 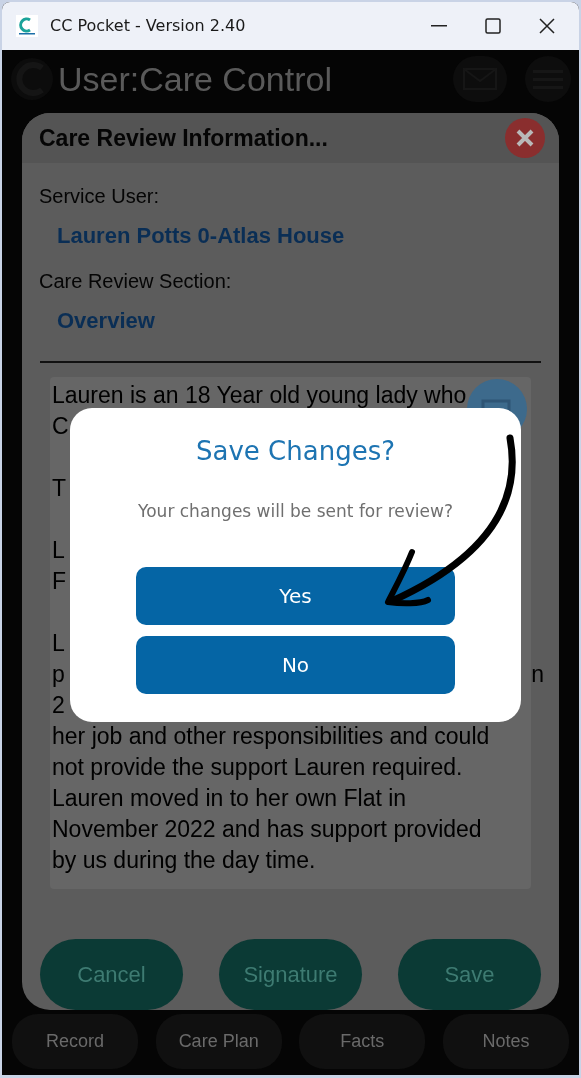 I want to click on note-line: not provide the support Lauren required., so click(x=257, y=766).